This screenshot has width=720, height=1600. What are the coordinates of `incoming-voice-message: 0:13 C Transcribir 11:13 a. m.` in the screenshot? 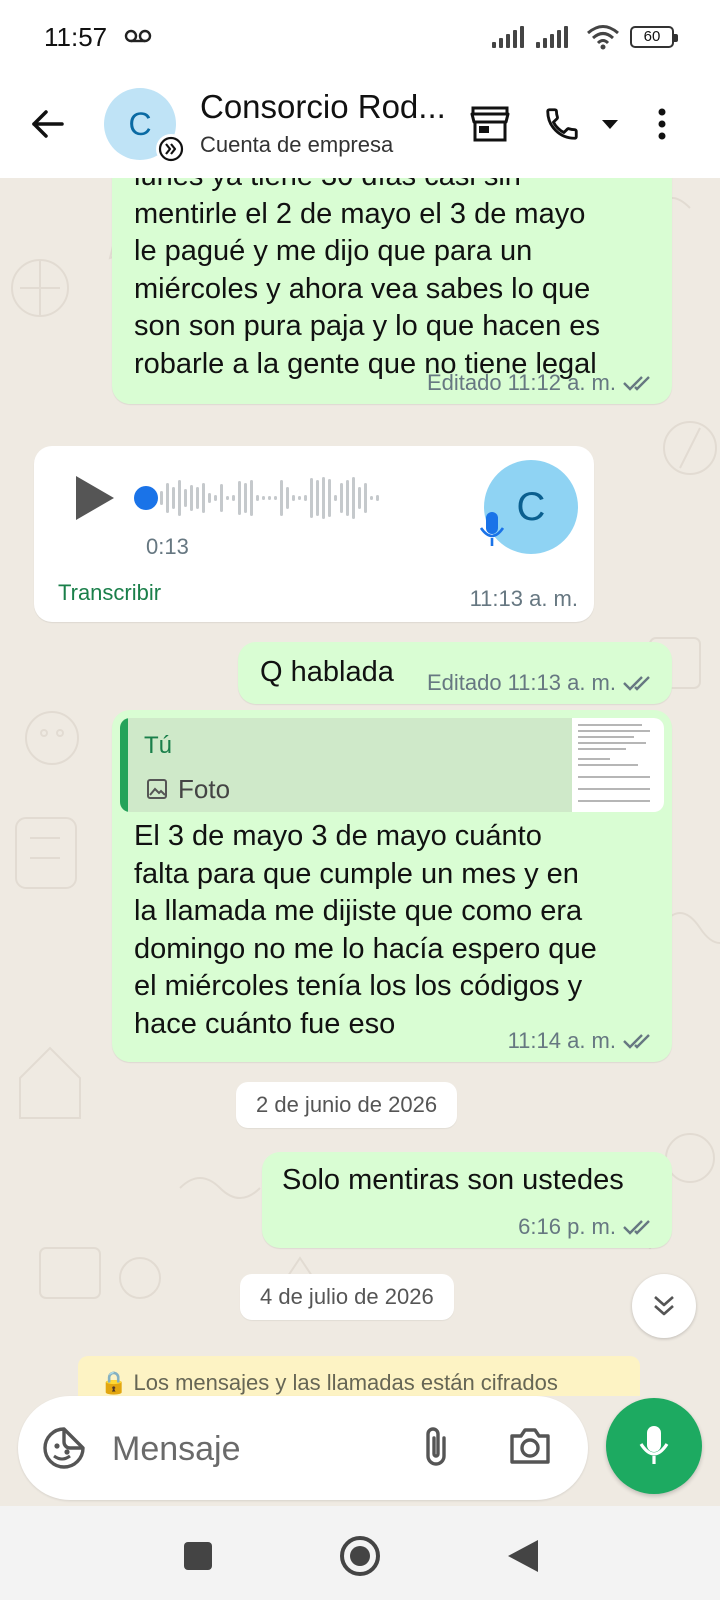 It's located at (314, 534).